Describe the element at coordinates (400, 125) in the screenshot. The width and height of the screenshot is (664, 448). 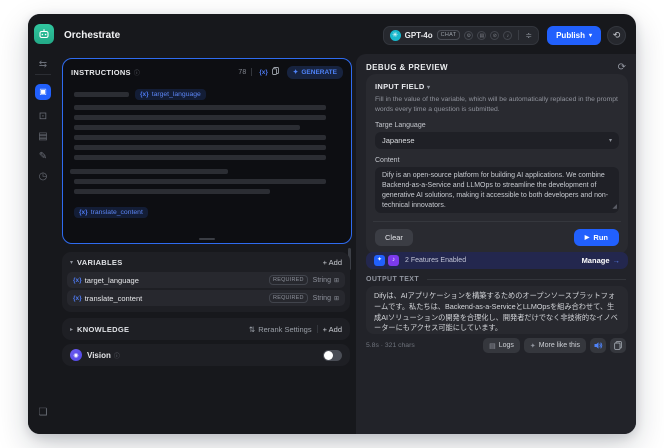
I see `target-language-label: Targe Language` at that location.